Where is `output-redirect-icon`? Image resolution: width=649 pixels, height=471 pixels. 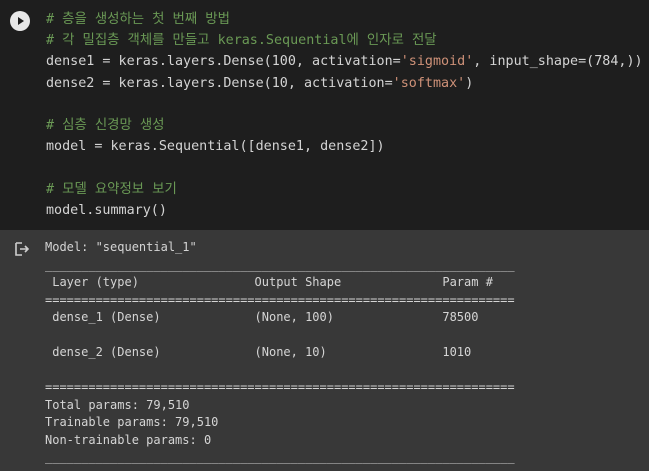
output-redirect-icon is located at coordinates (22, 249).